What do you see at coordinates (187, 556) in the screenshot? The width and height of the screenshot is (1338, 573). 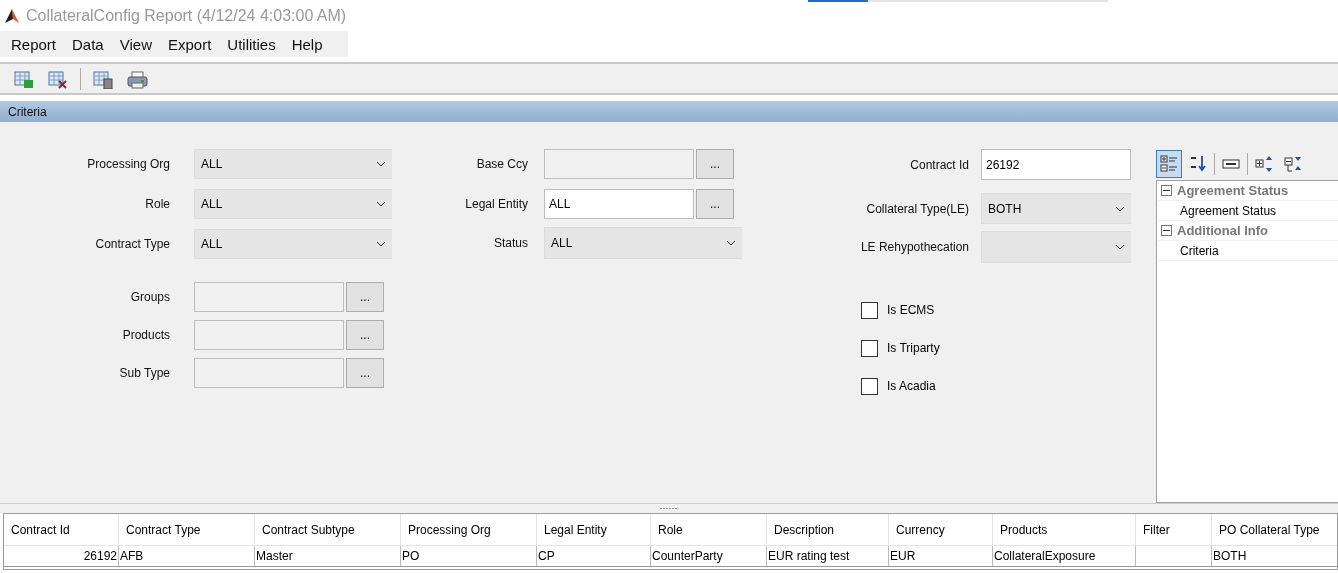 I see `table-cell: AFB` at bounding box center [187, 556].